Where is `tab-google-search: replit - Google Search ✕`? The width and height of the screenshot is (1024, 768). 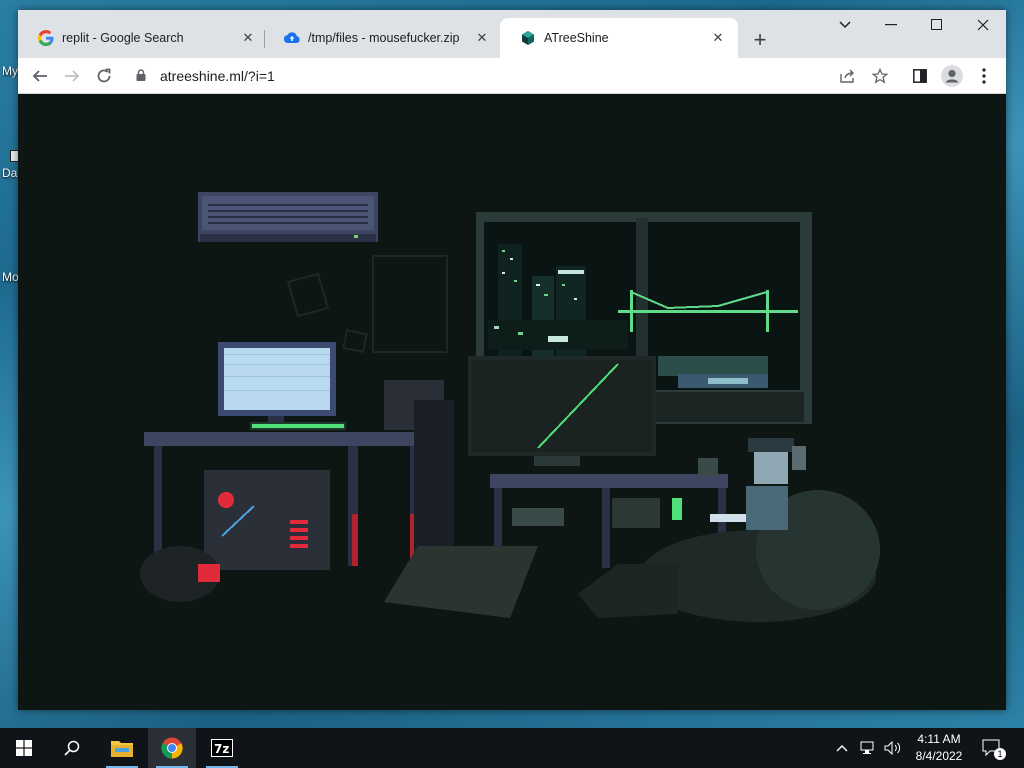
tab-google-search: replit - Google Search ✕ is located at coordinates (143, 38).